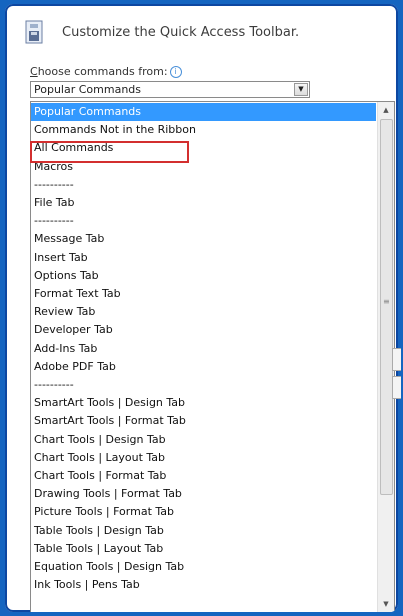  I want to click on grip-icon: ≡, so click(386, 301).